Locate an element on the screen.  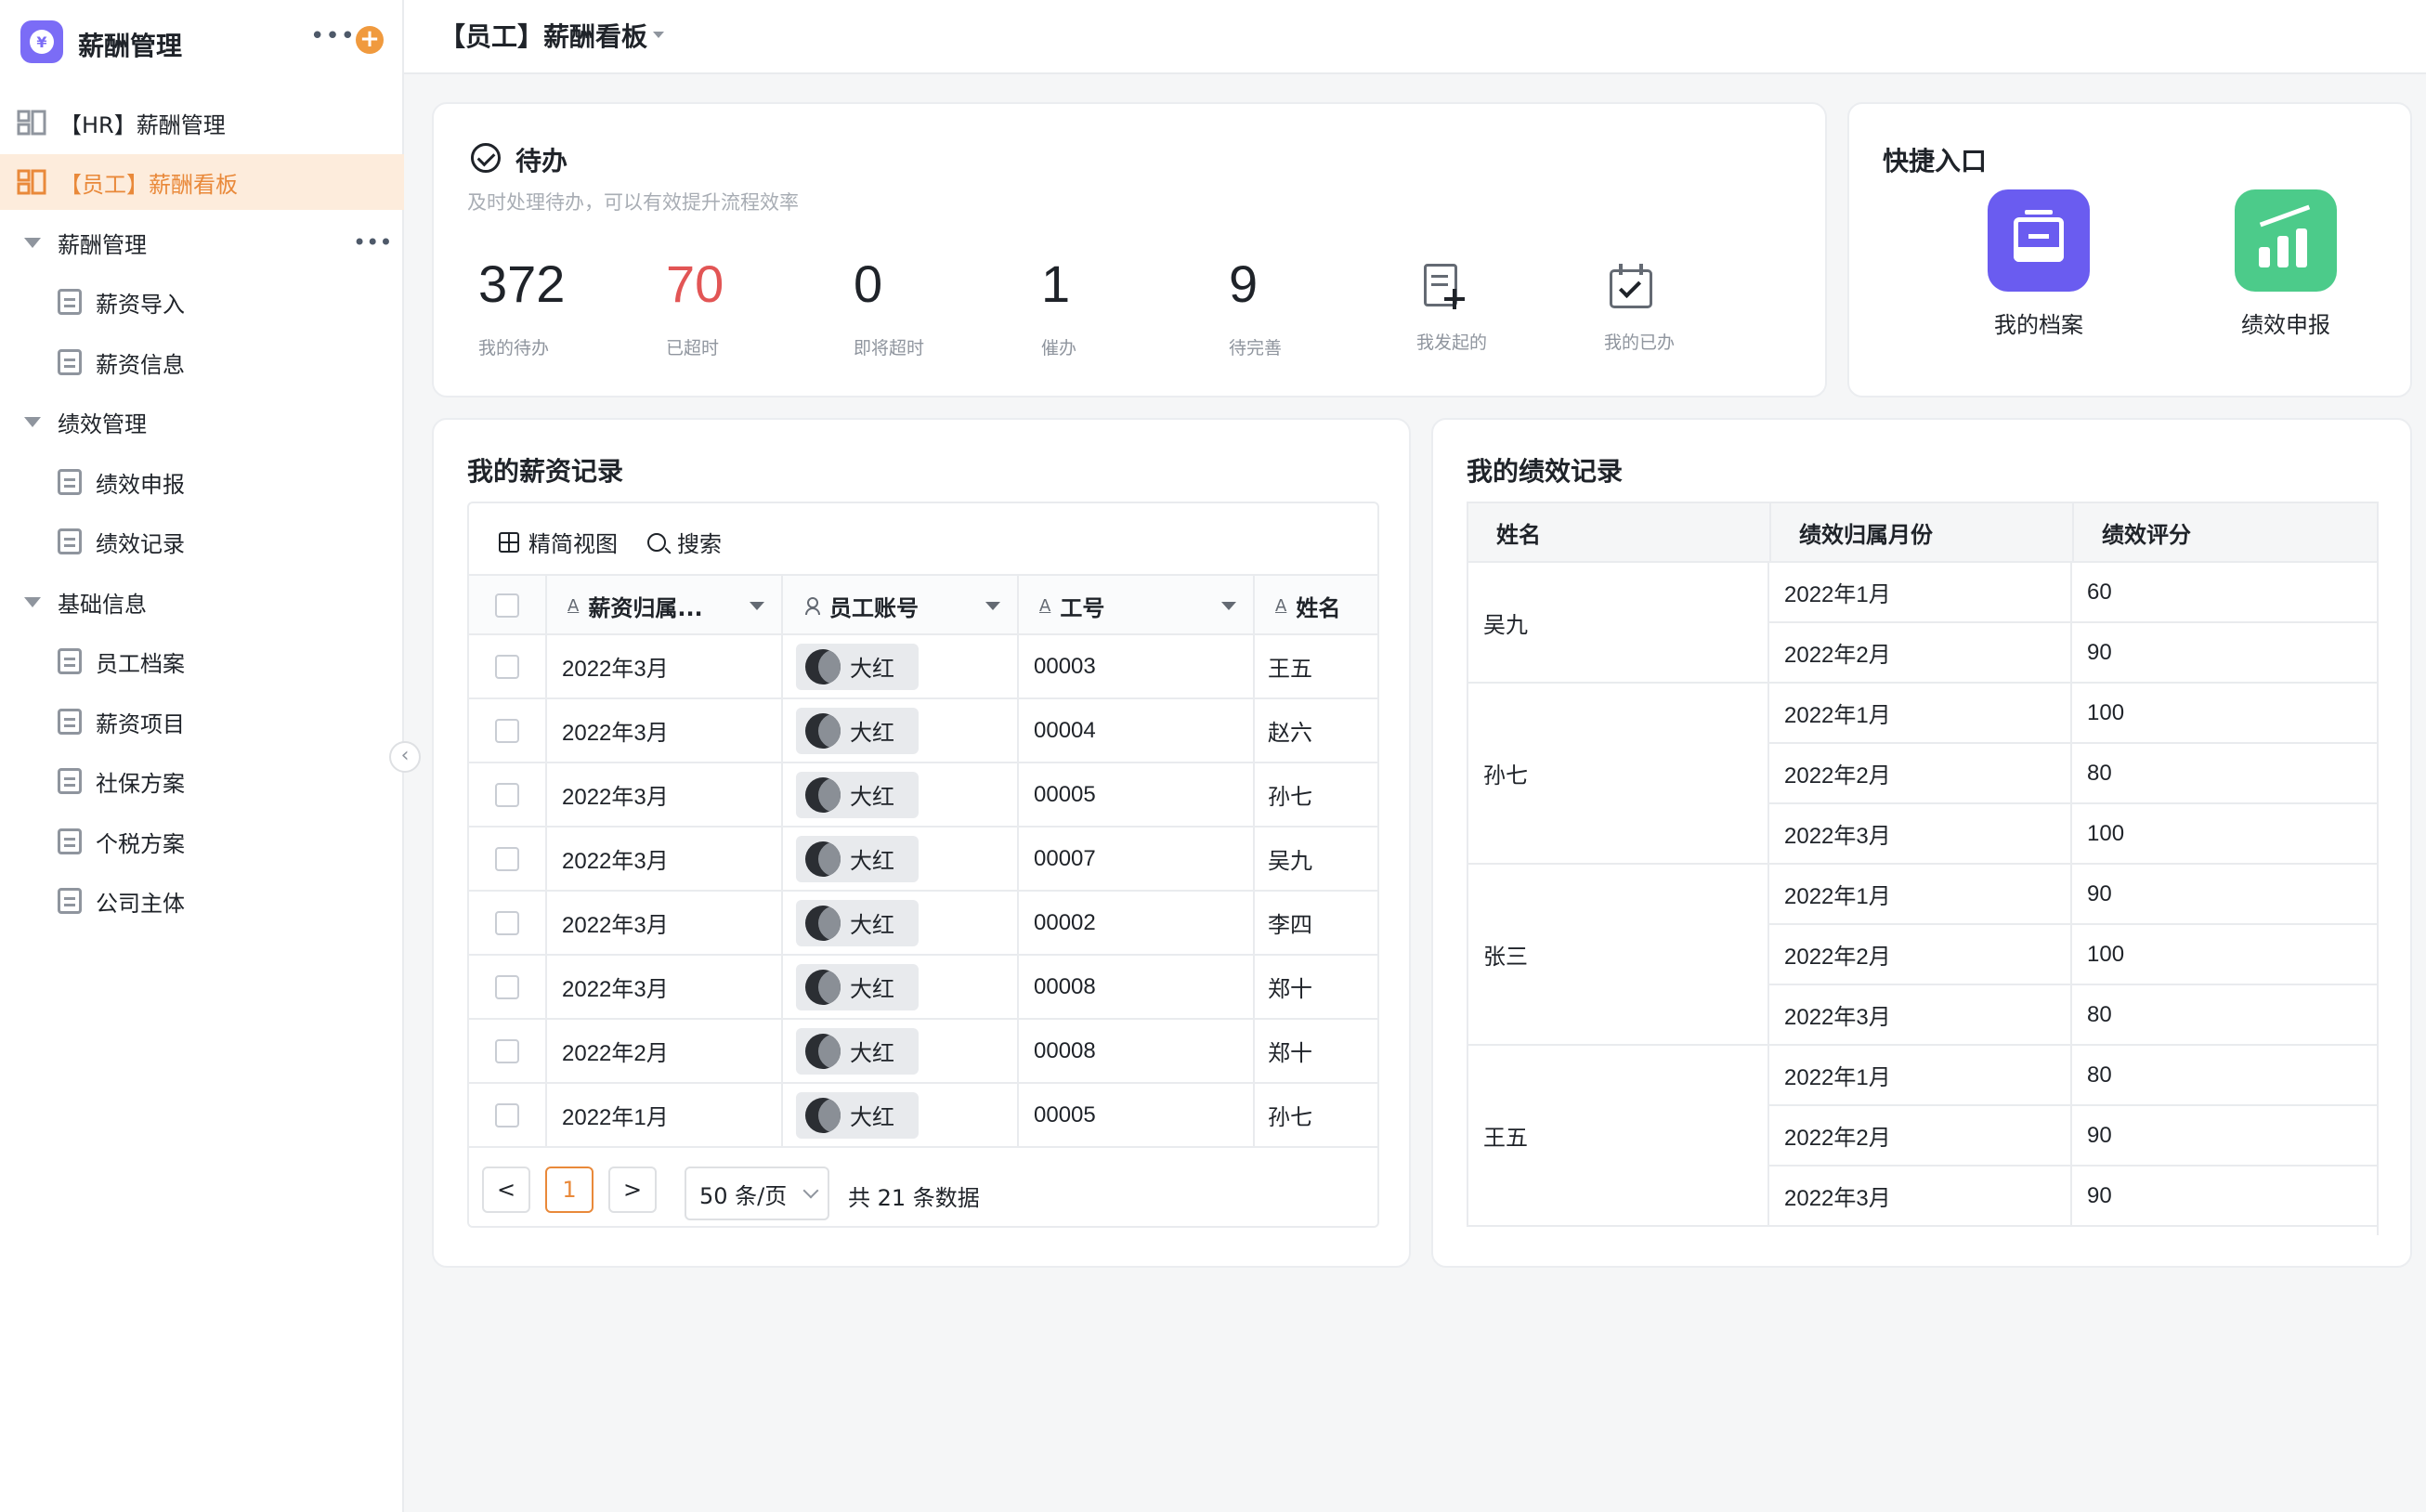
table-row: 2022年3月 大红 00007 吴九 is located at coordinates (923, 860).